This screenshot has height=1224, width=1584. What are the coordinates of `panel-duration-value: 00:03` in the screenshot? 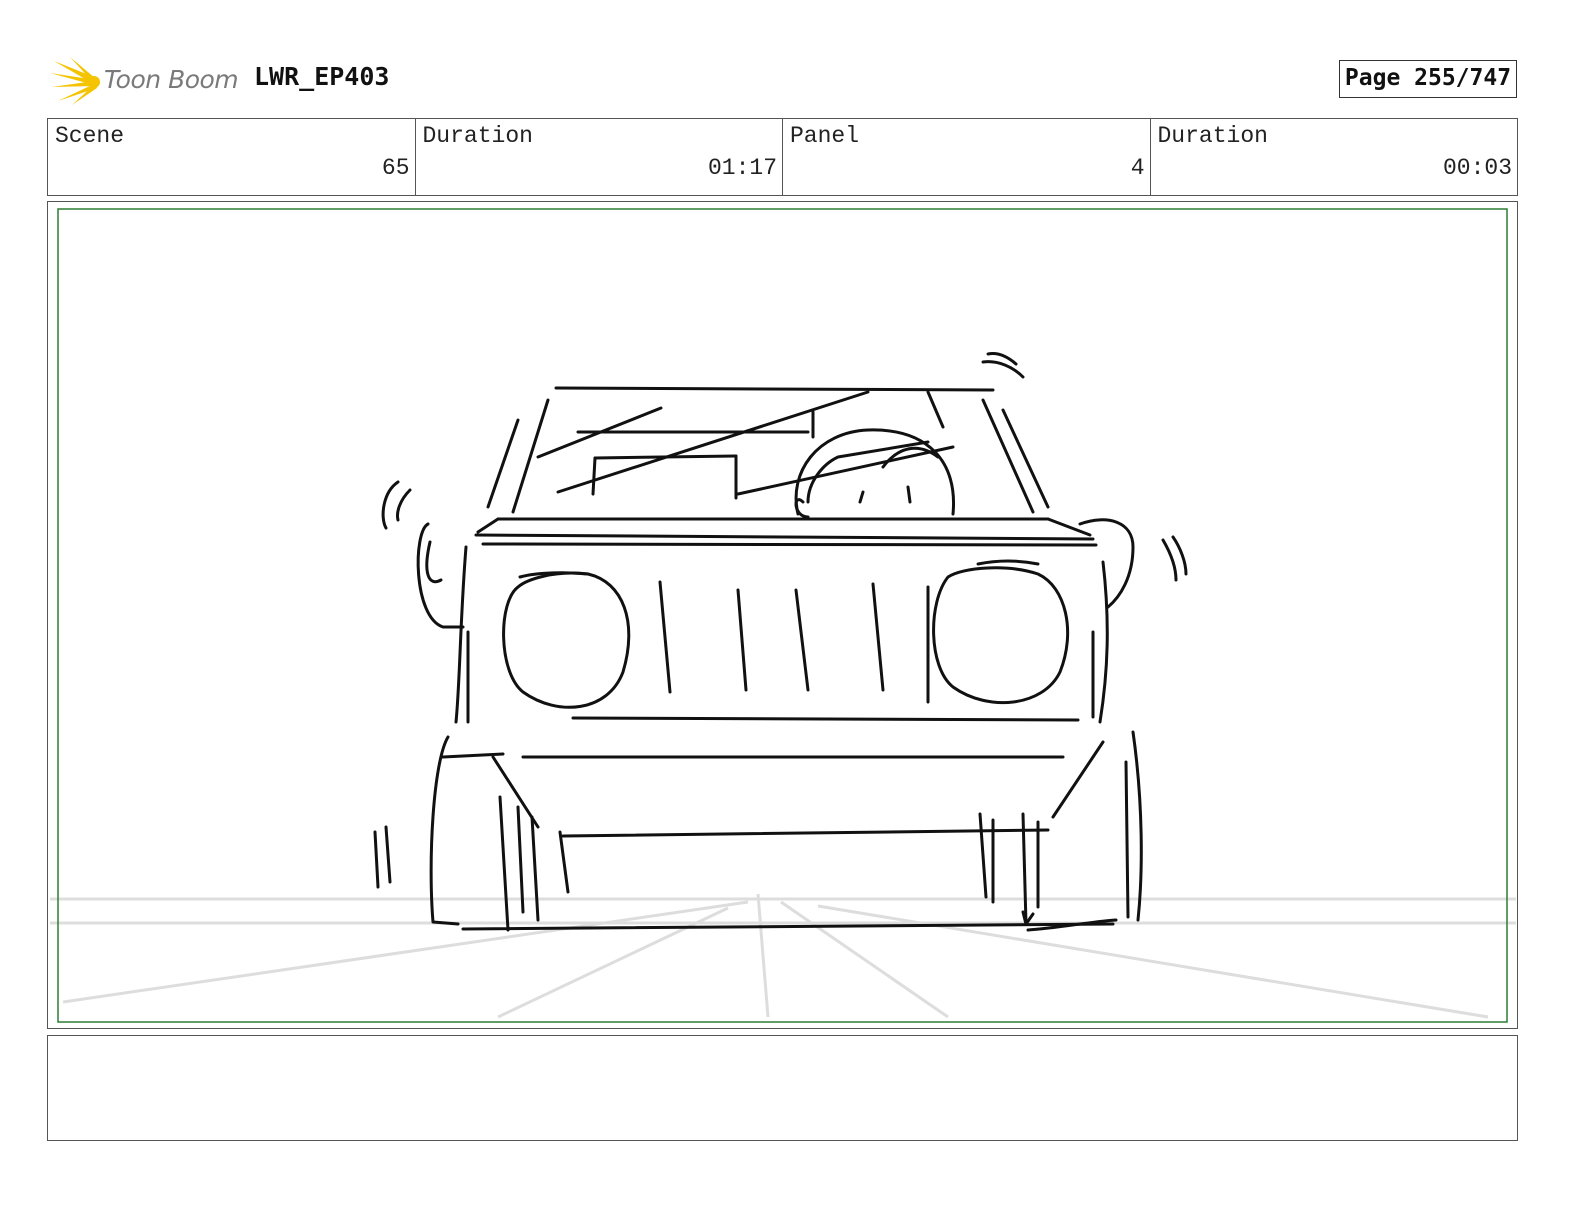 It's located at (1477, 168).